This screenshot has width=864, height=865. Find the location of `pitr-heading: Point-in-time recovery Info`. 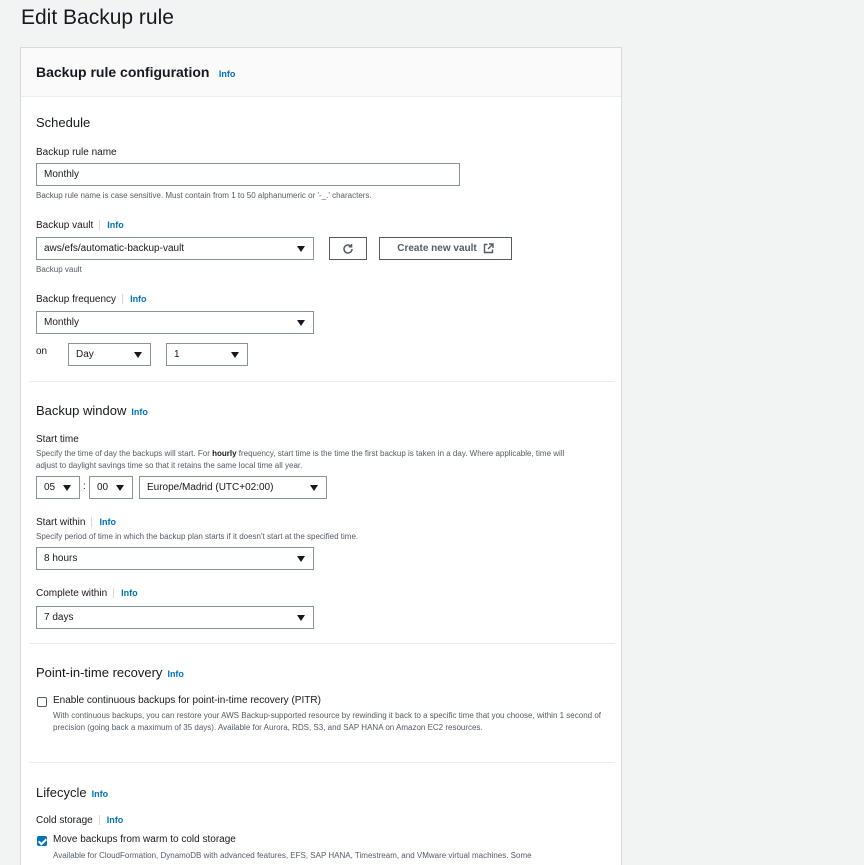

pitr-heading: Point-in-time recovery Info is located at coordinates (110, 673).